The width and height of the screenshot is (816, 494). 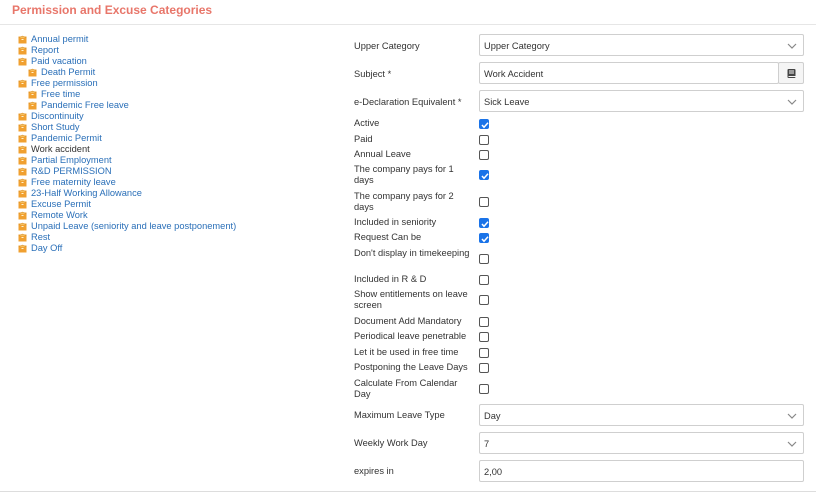 What do you see at coordinates (86, 193) in the screenshot?
I see `tree-item-label: 23-Half Working Allowance` at bounding box center [86, 193].